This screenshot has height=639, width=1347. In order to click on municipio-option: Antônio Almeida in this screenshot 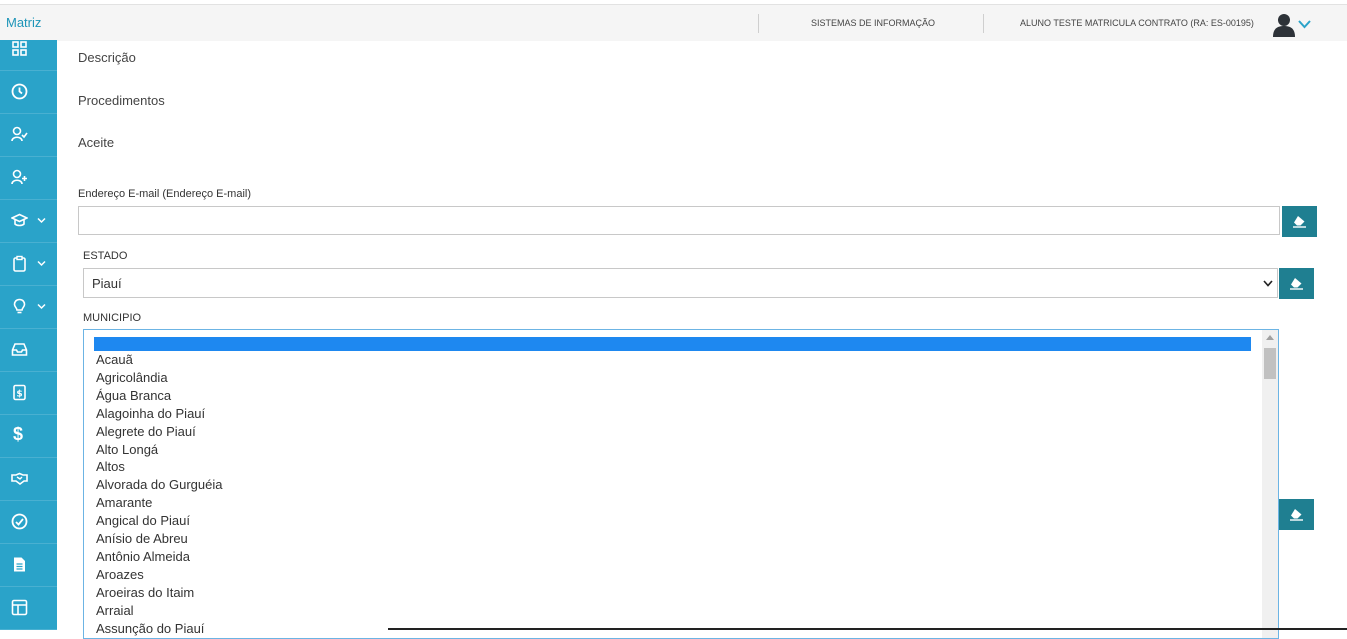, I will do `click(143, 556)`.